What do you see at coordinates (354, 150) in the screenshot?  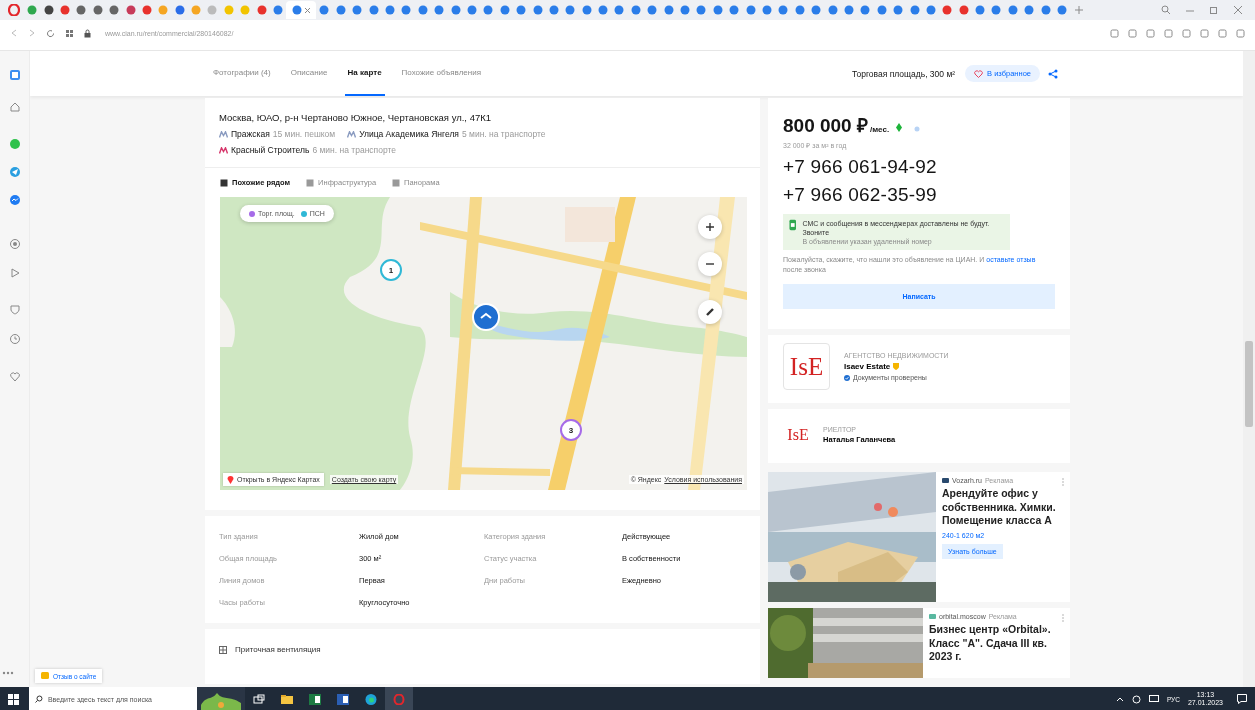 I see `travel-time: 6 мин. на транспорте` at bounding box center [354, 150].